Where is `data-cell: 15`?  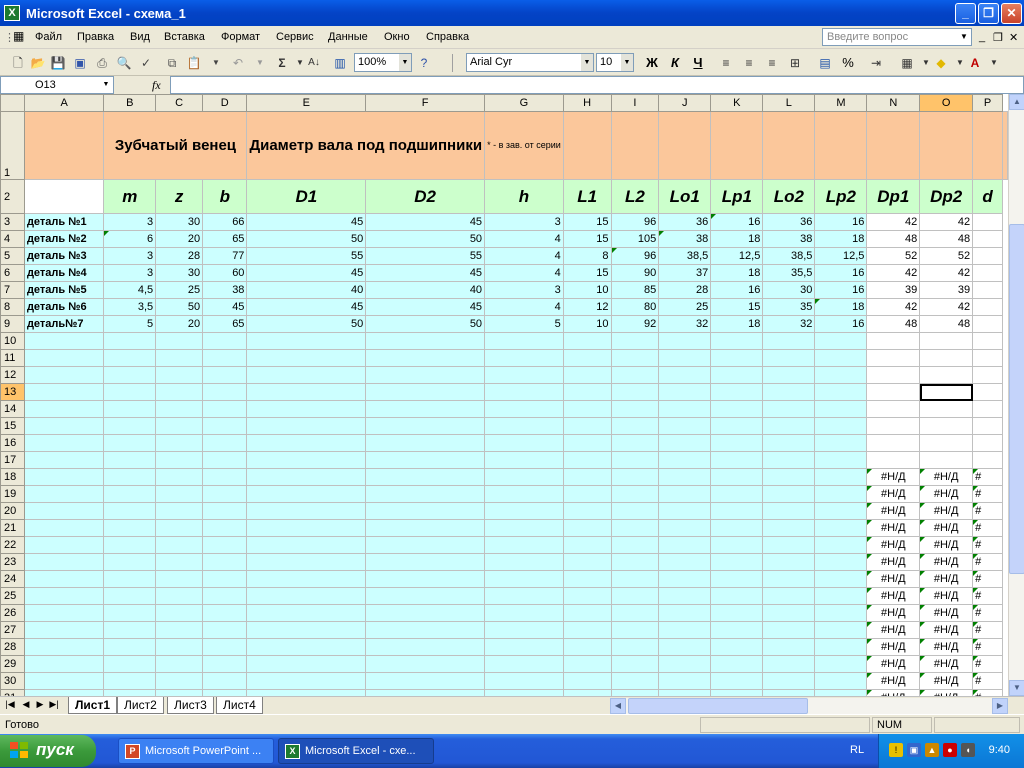 data-cell: 15 is located at coordinates (737, 307).